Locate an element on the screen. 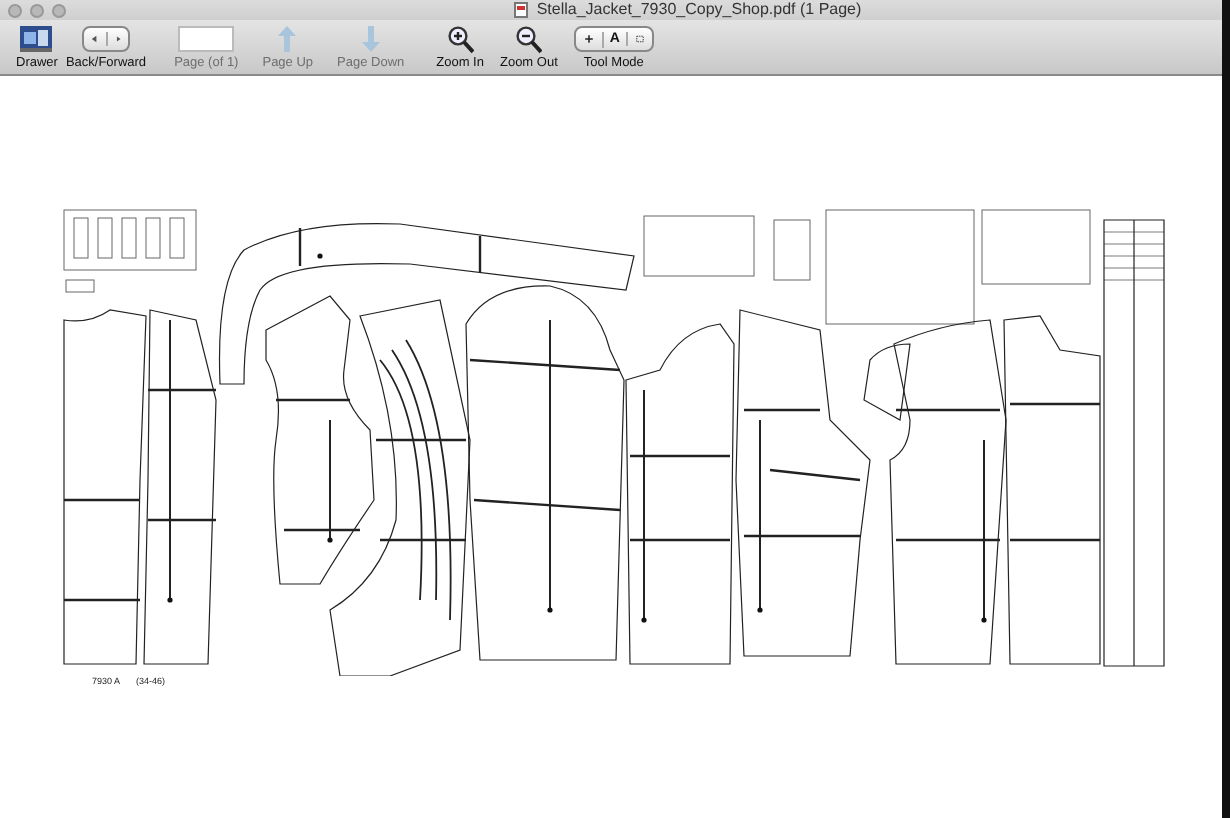 This screenshot has width=1230, height=818. zoom-in-icon is located at coordinates (460, 39).